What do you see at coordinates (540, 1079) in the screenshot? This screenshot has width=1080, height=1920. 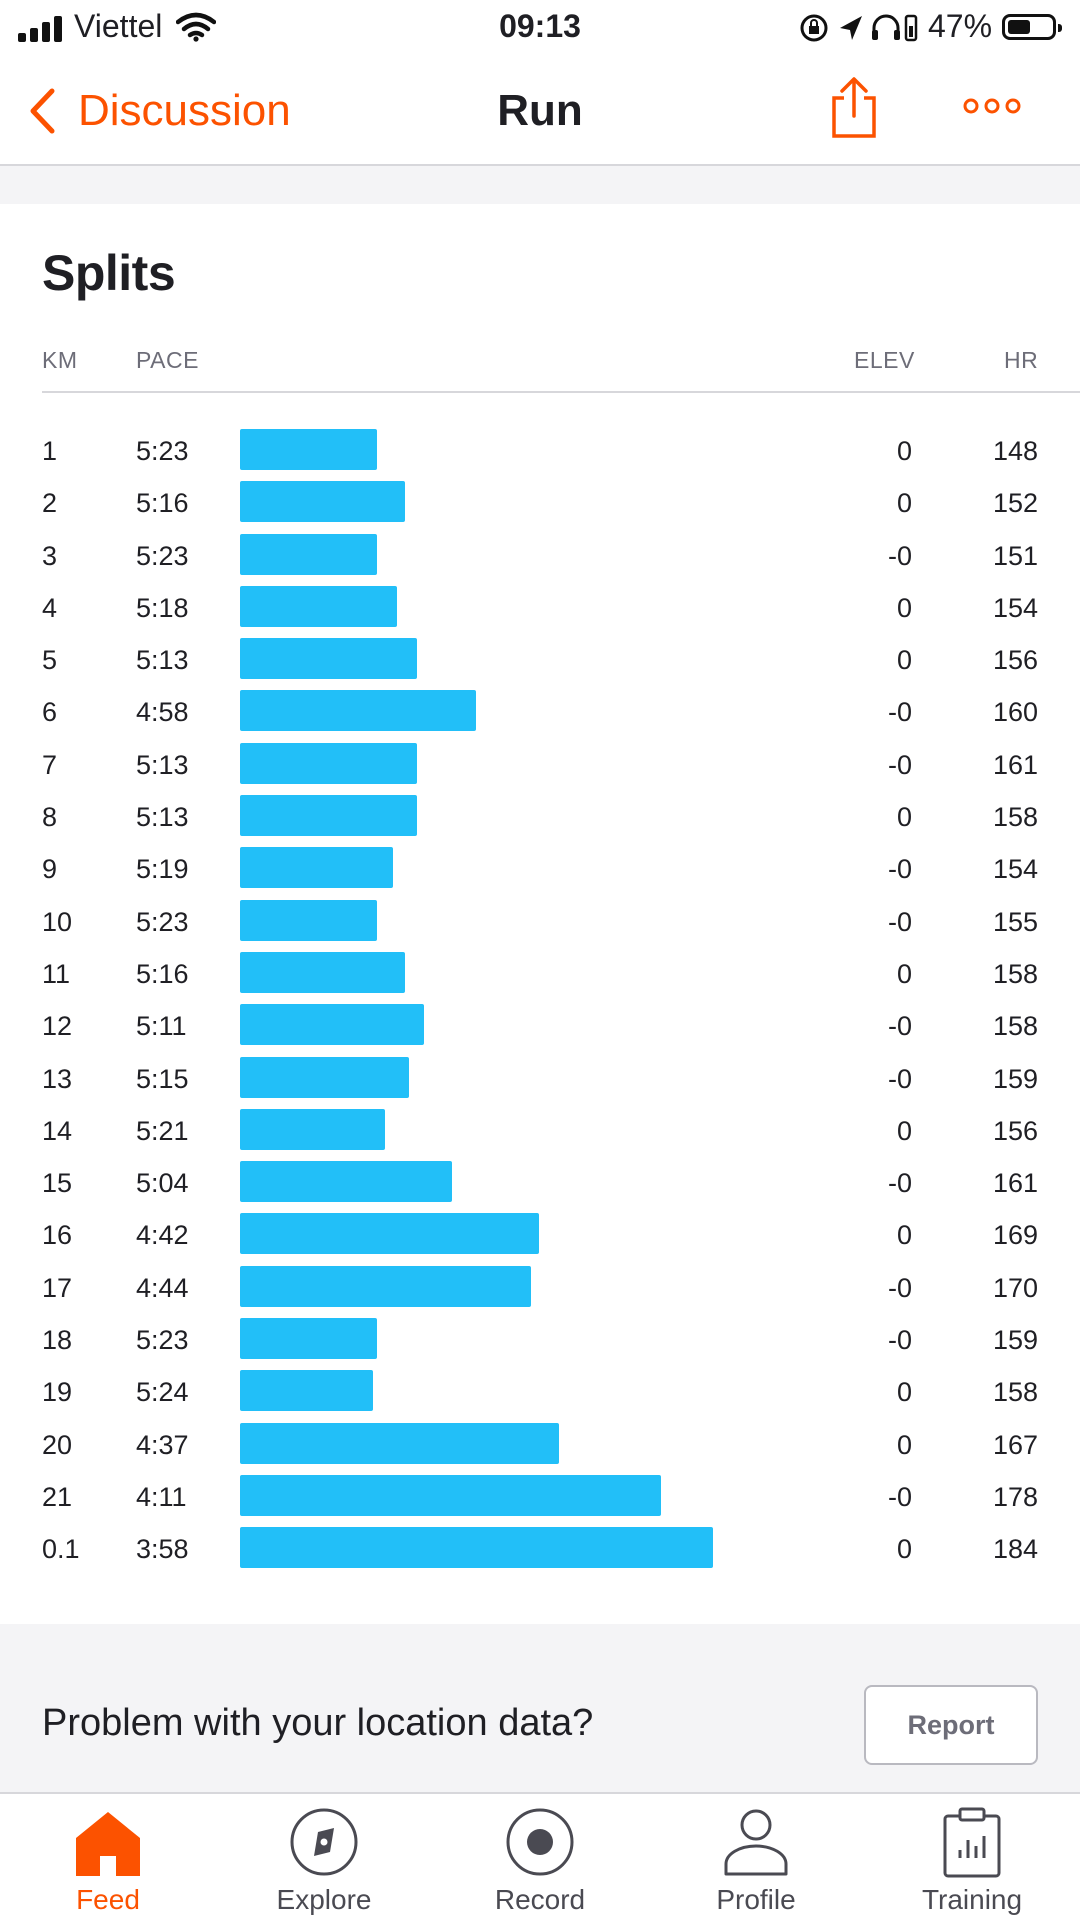 I see `split-row: 13 5:15 -0 159` at bounding box center [540, 1079].